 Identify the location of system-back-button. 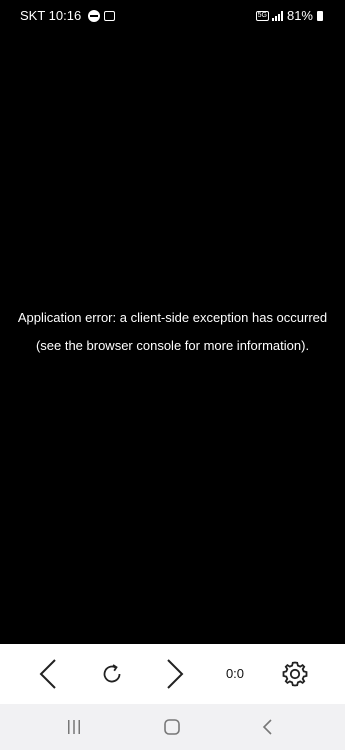
(268, 727).